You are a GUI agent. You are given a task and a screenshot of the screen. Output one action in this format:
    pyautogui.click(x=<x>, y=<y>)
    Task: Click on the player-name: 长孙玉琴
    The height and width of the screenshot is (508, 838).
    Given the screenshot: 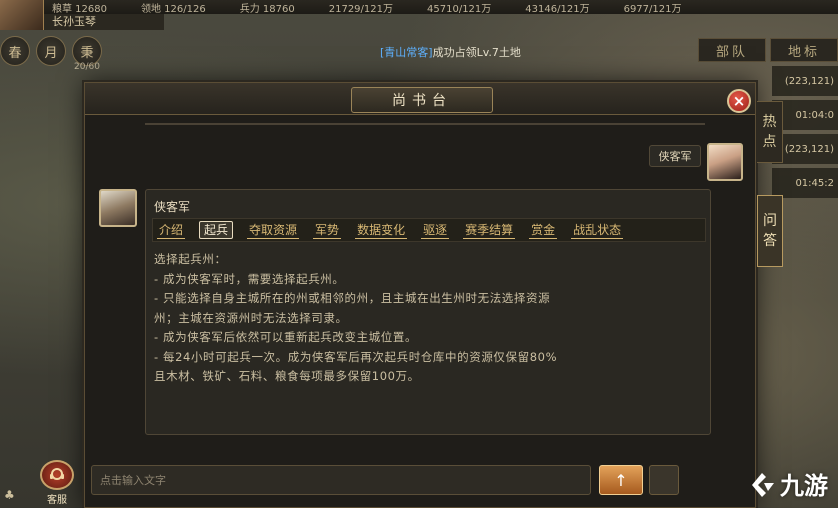 What is the action you would take?
    pyautogui.click(x=104, y=22)
    